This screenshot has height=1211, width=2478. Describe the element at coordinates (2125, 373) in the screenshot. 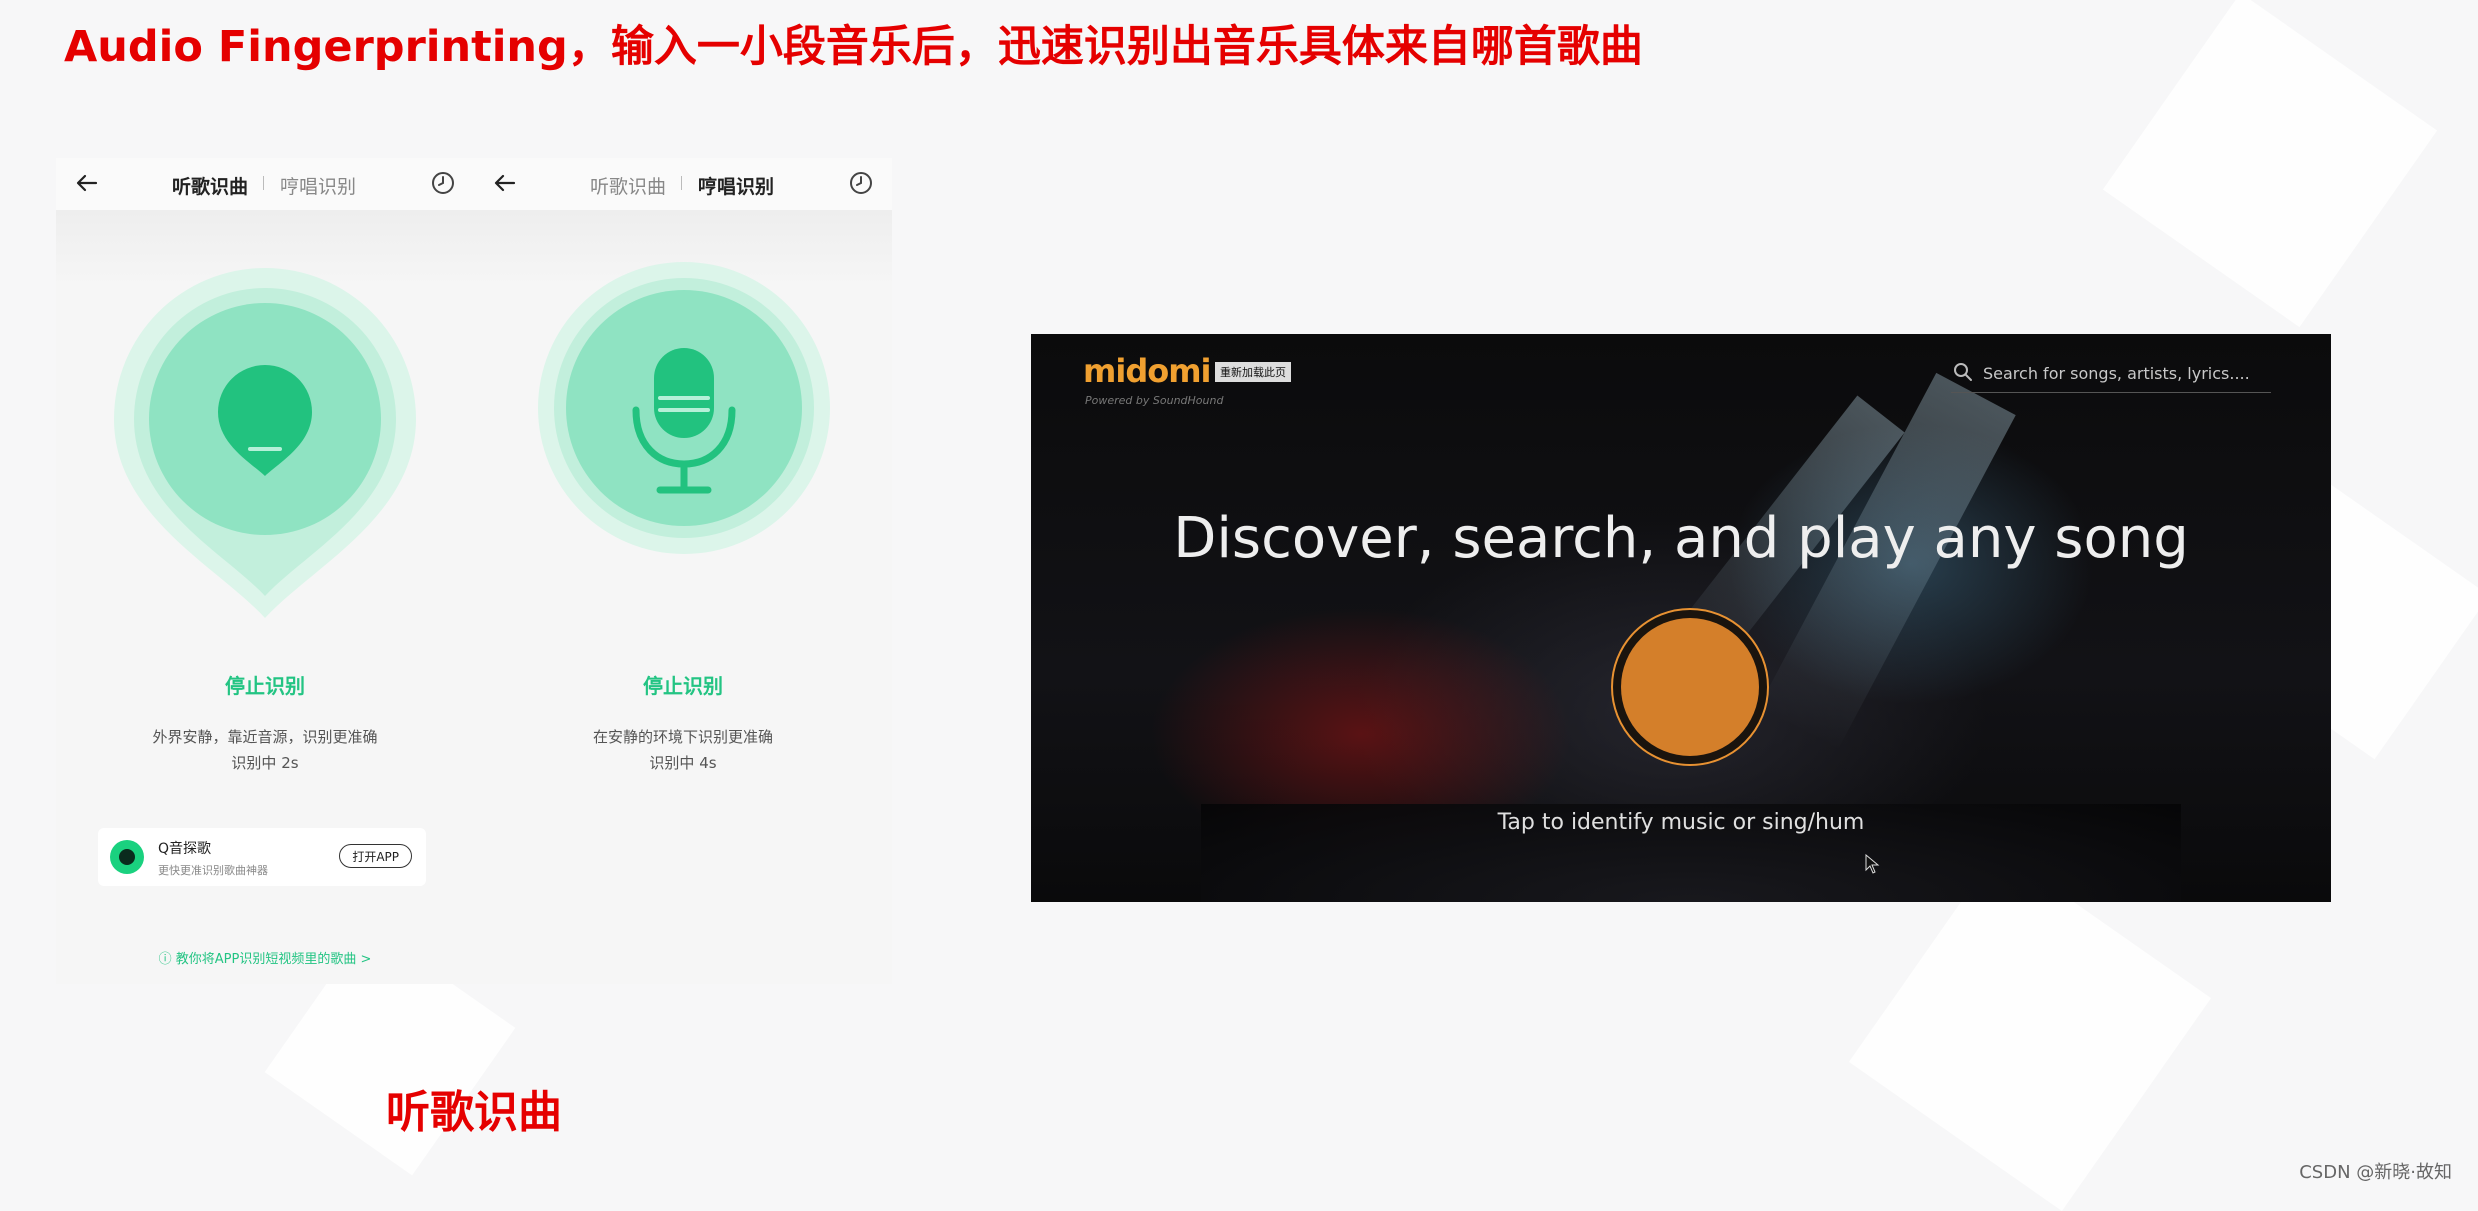

I see `search-input` at that location.